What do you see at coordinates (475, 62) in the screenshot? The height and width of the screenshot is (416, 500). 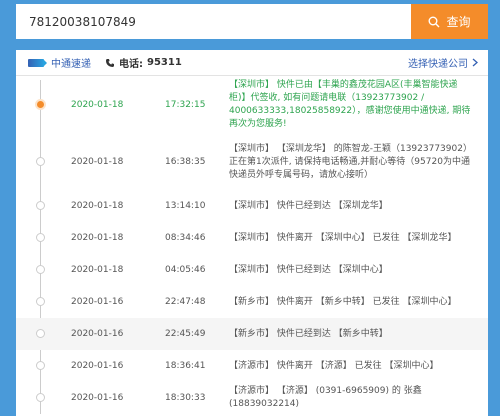 I see `chevron-right-icon` at bounding box center [475, 62].